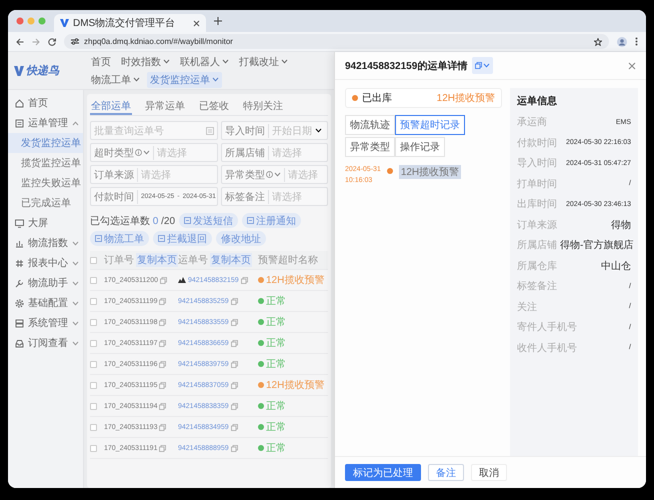 The image size is (654, 500). I want to click on window-controls-icon, so click(31, 21).